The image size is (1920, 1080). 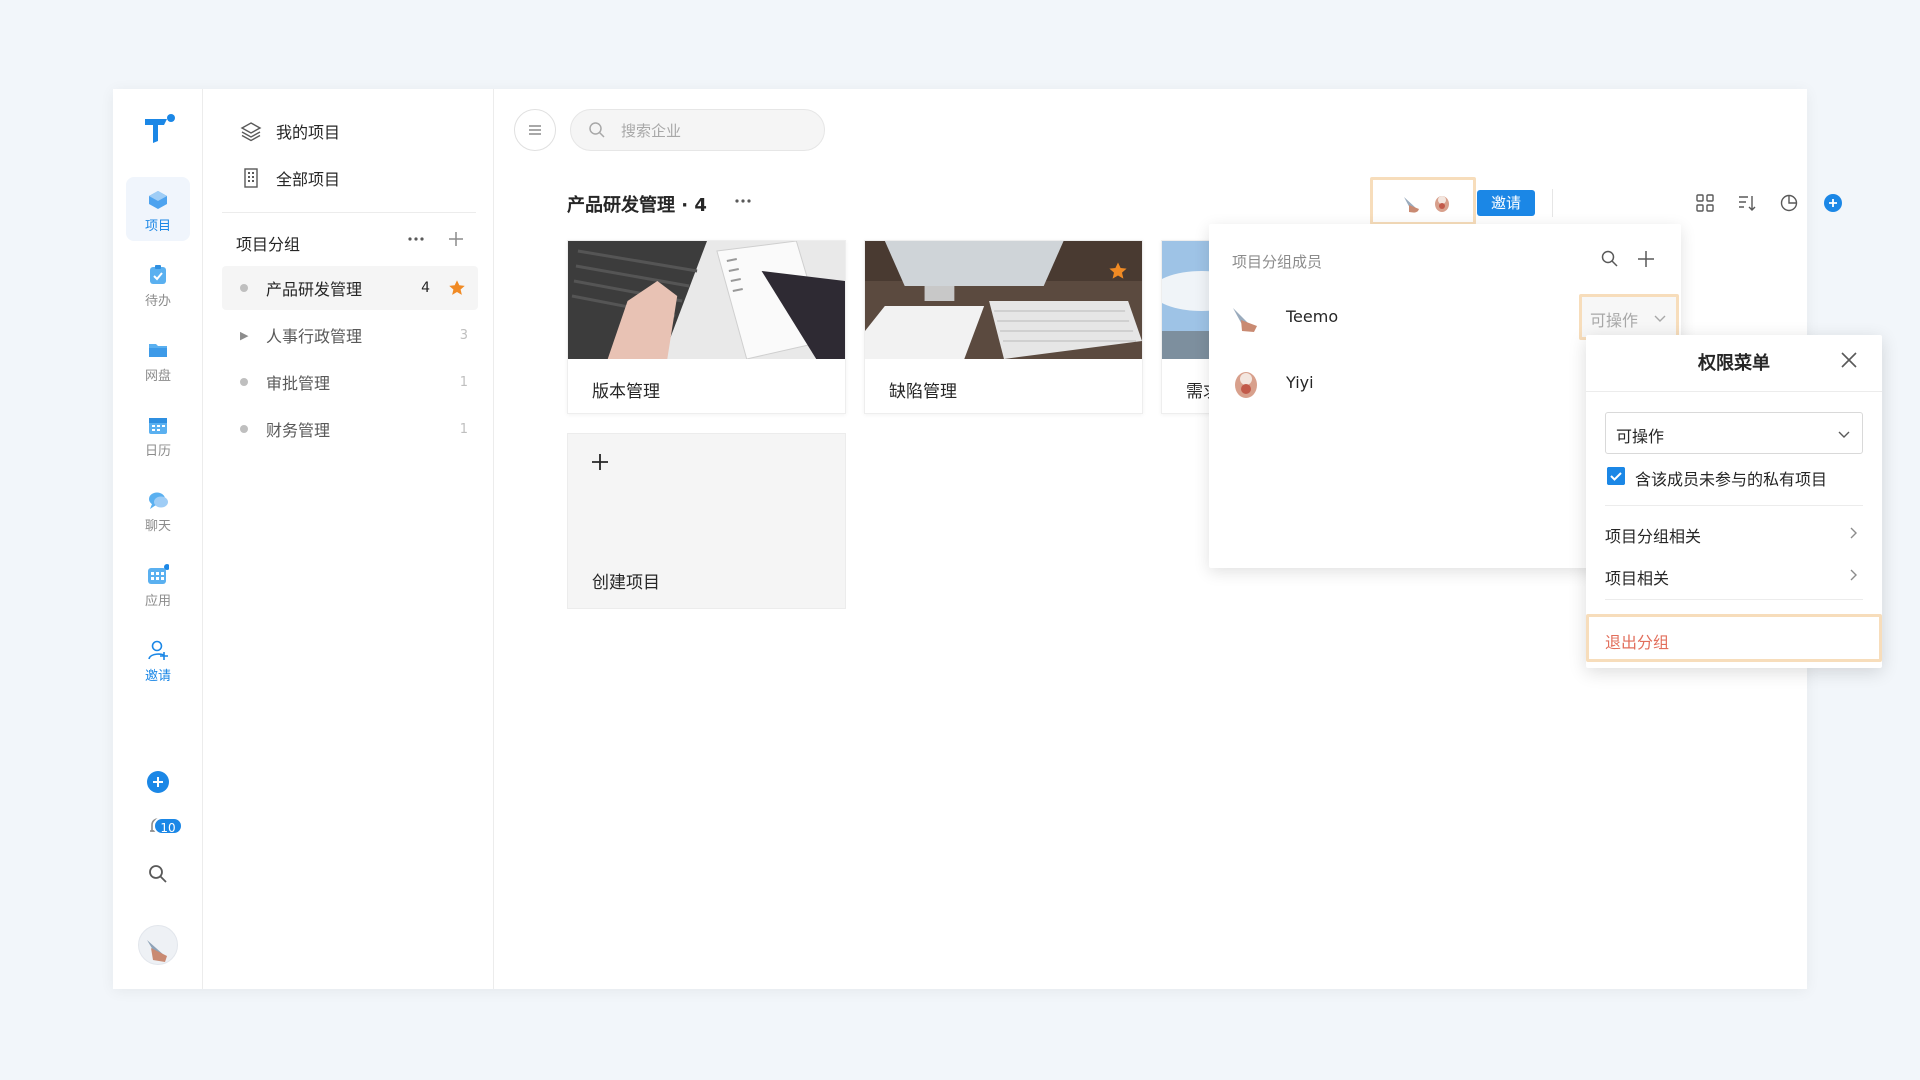 What do you see at coordinates (1731, 479) in the screenshot?
I see `checkbox-label: 含该成员未参与的私有项目` at bounding box center [1731, 479].